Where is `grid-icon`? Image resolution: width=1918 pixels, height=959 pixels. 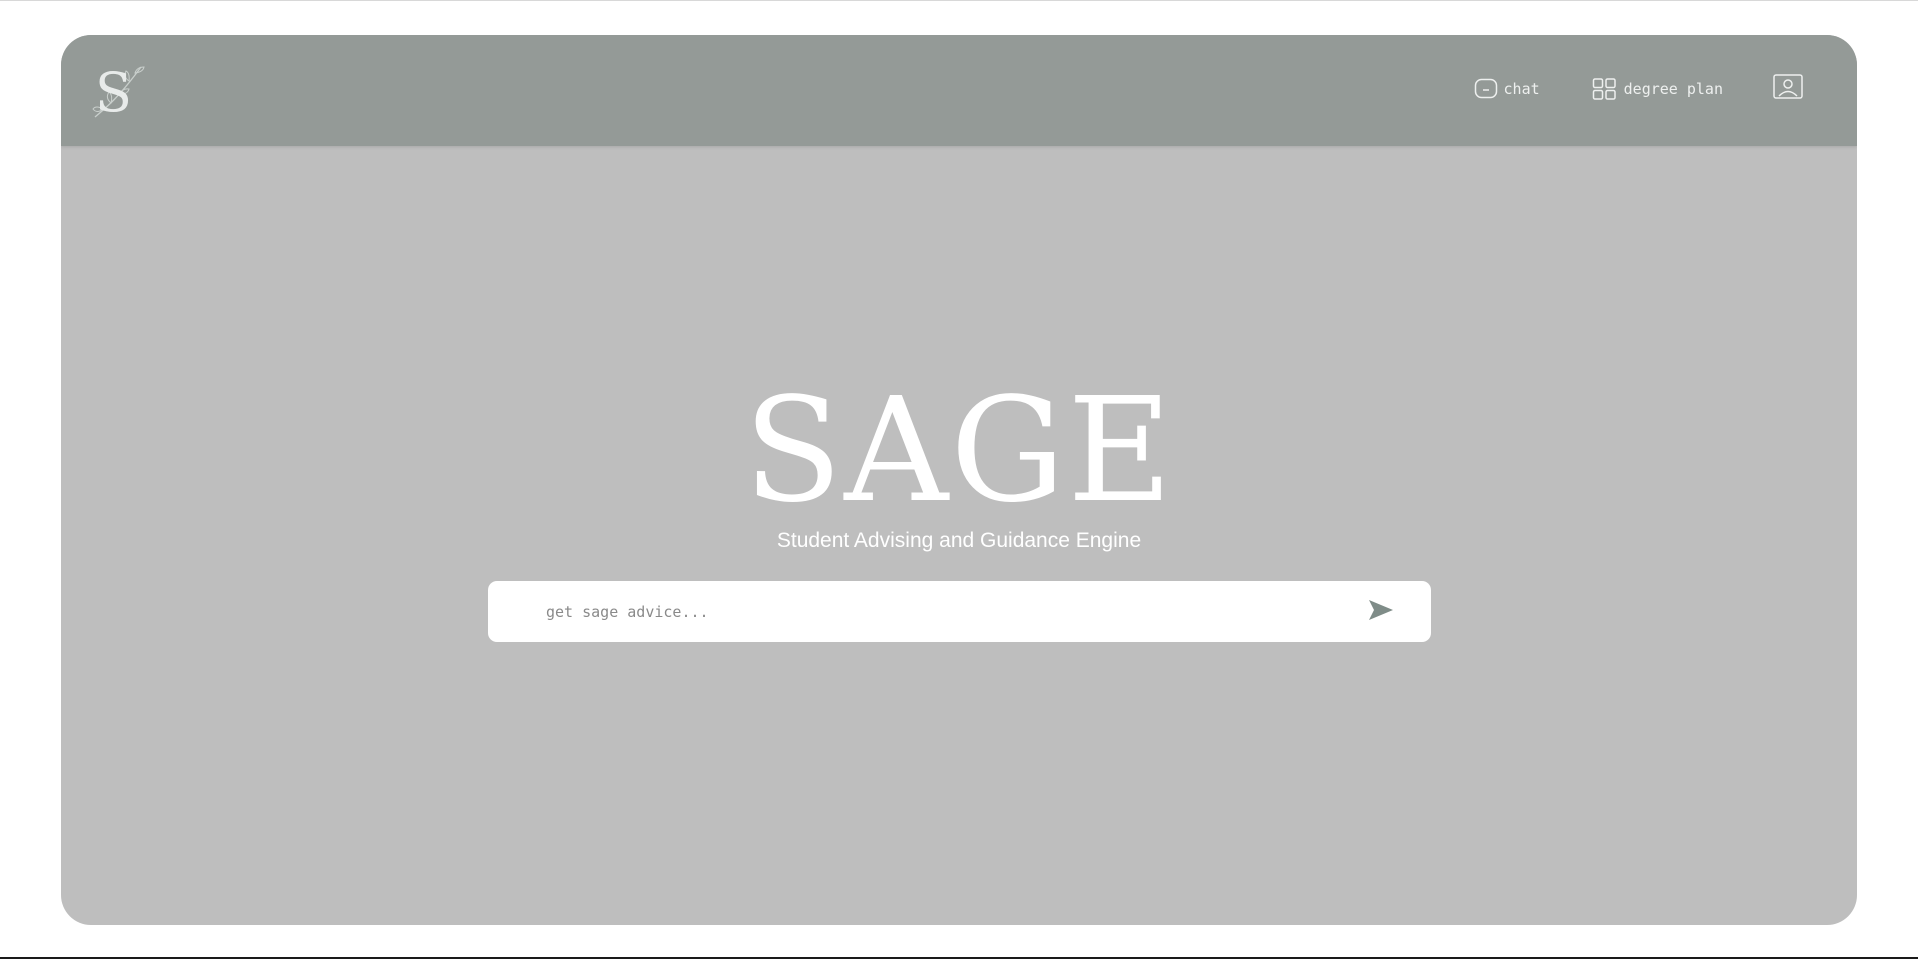
grid-icon is located at coordinates (1605, 89).